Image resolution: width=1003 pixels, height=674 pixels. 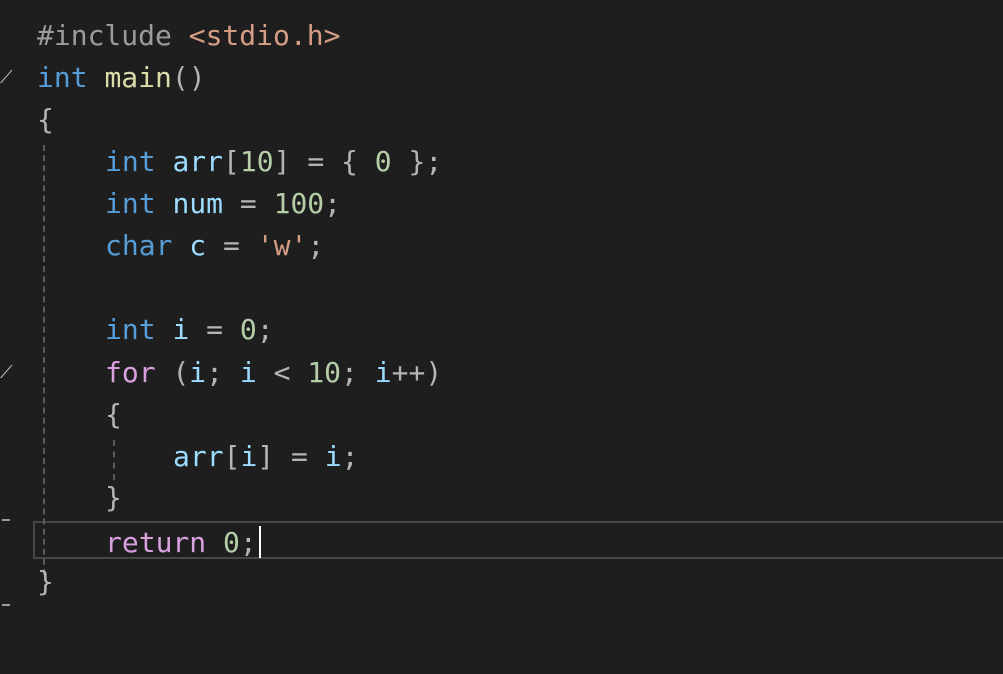 I want to click on parens: (), so click(x=188, y=77).